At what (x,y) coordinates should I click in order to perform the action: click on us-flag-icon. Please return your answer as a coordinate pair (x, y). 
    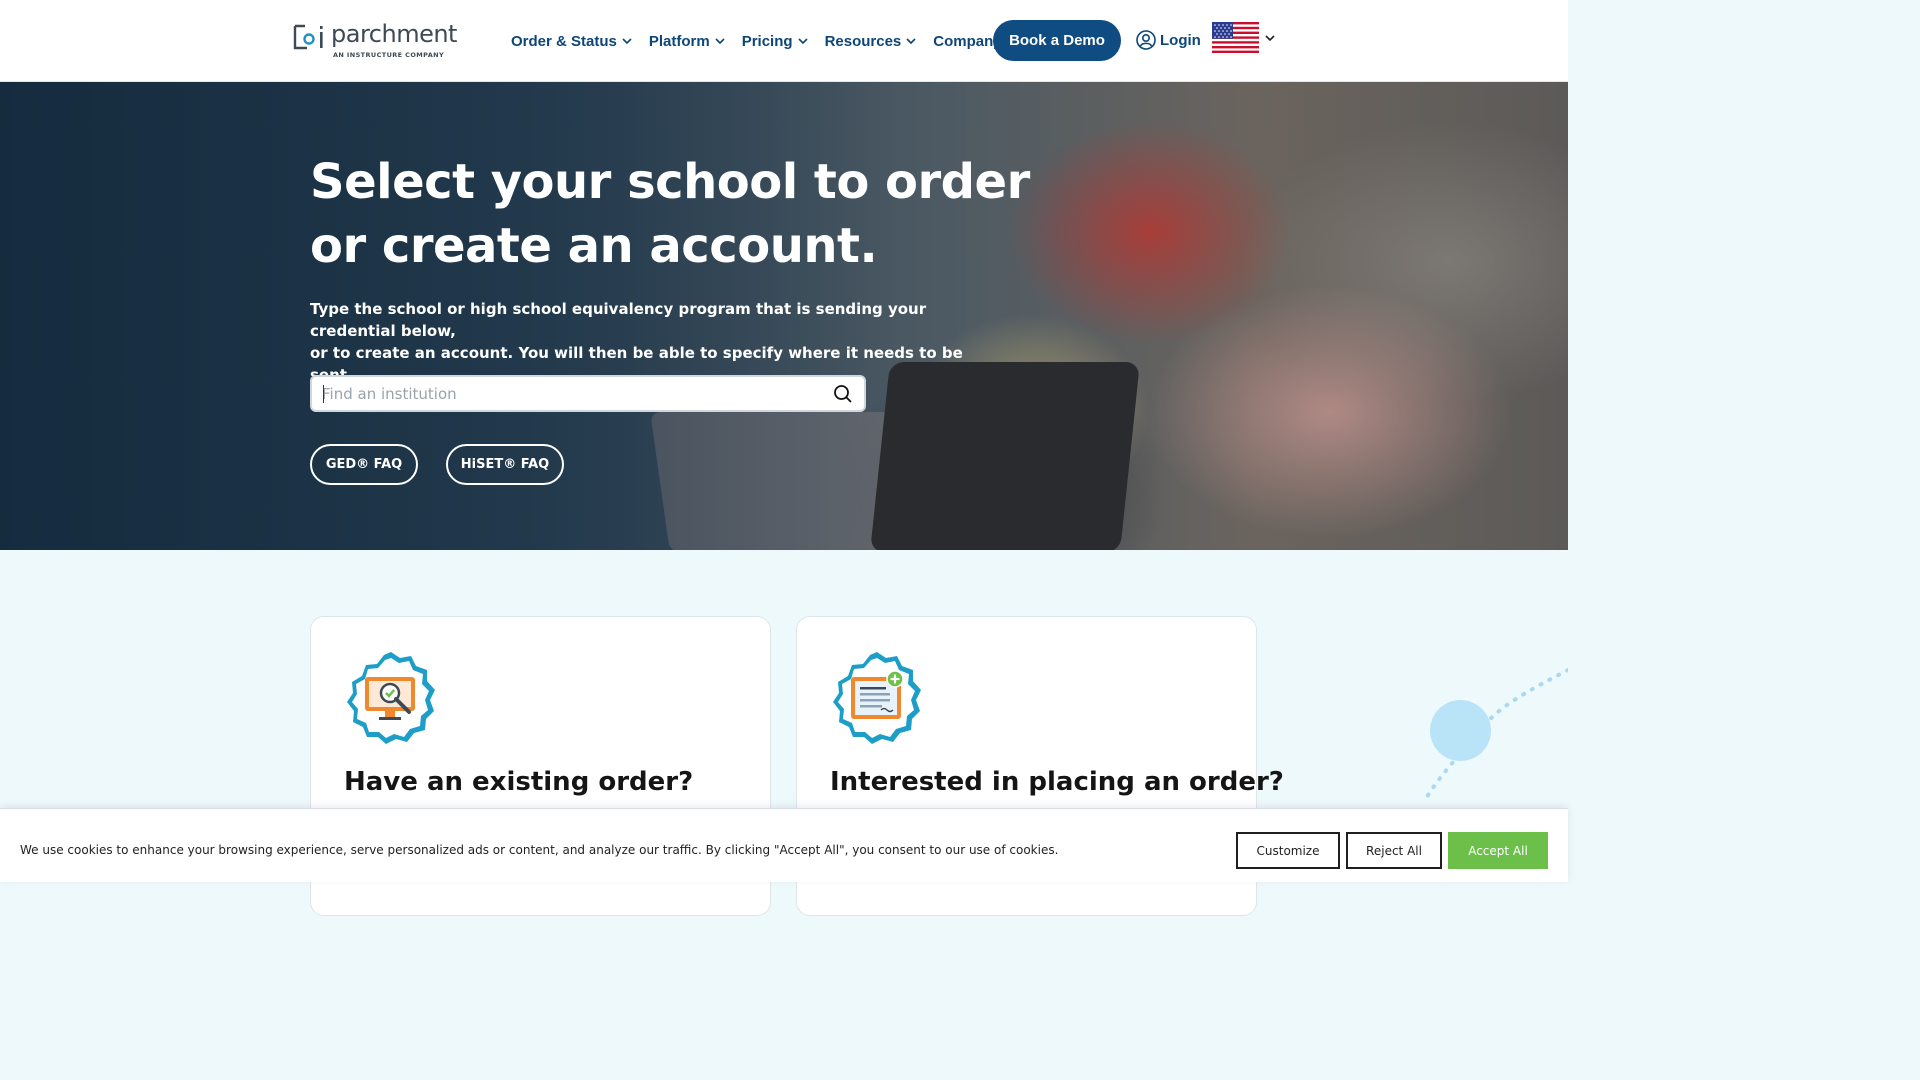
    Looking at the image, I should click on (1235, 37).